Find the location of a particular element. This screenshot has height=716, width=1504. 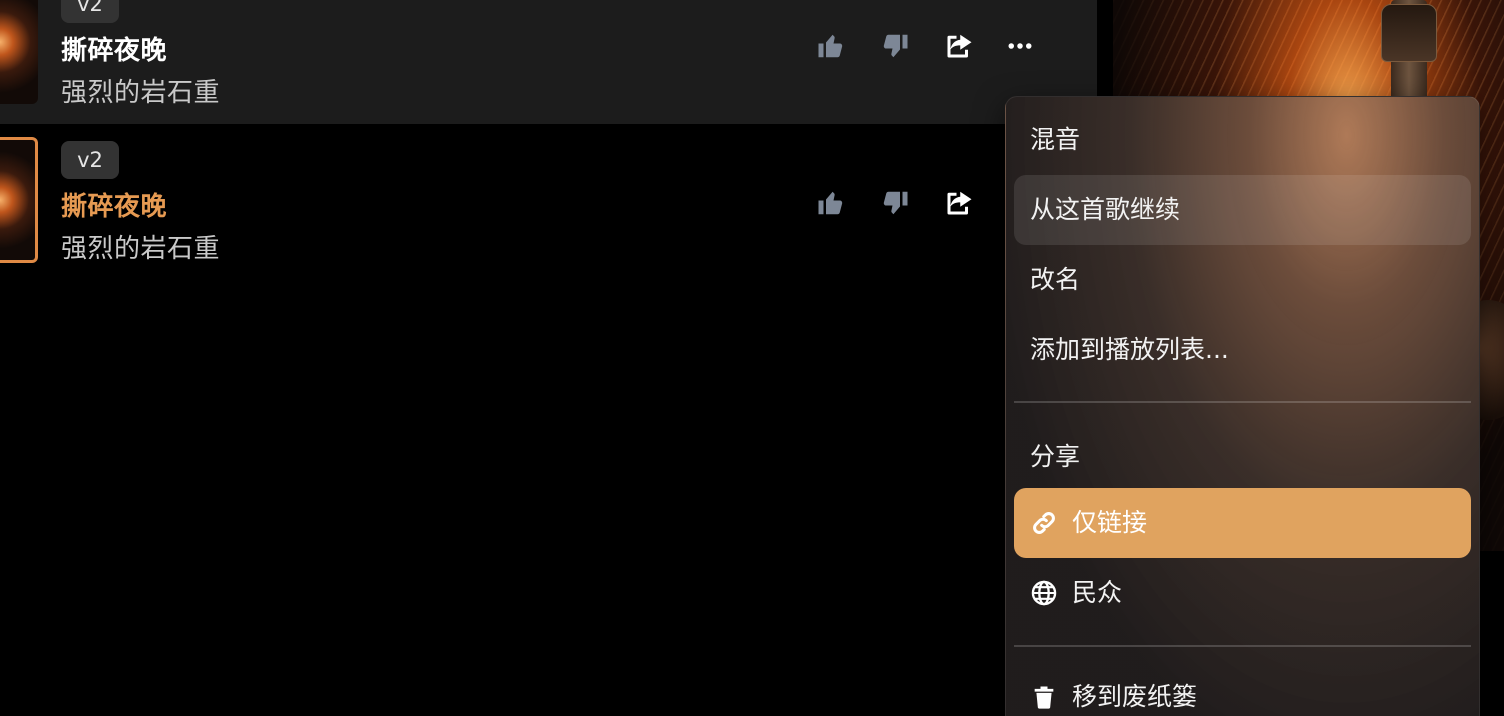

more-options-button is located at coordinates (1020, 46).